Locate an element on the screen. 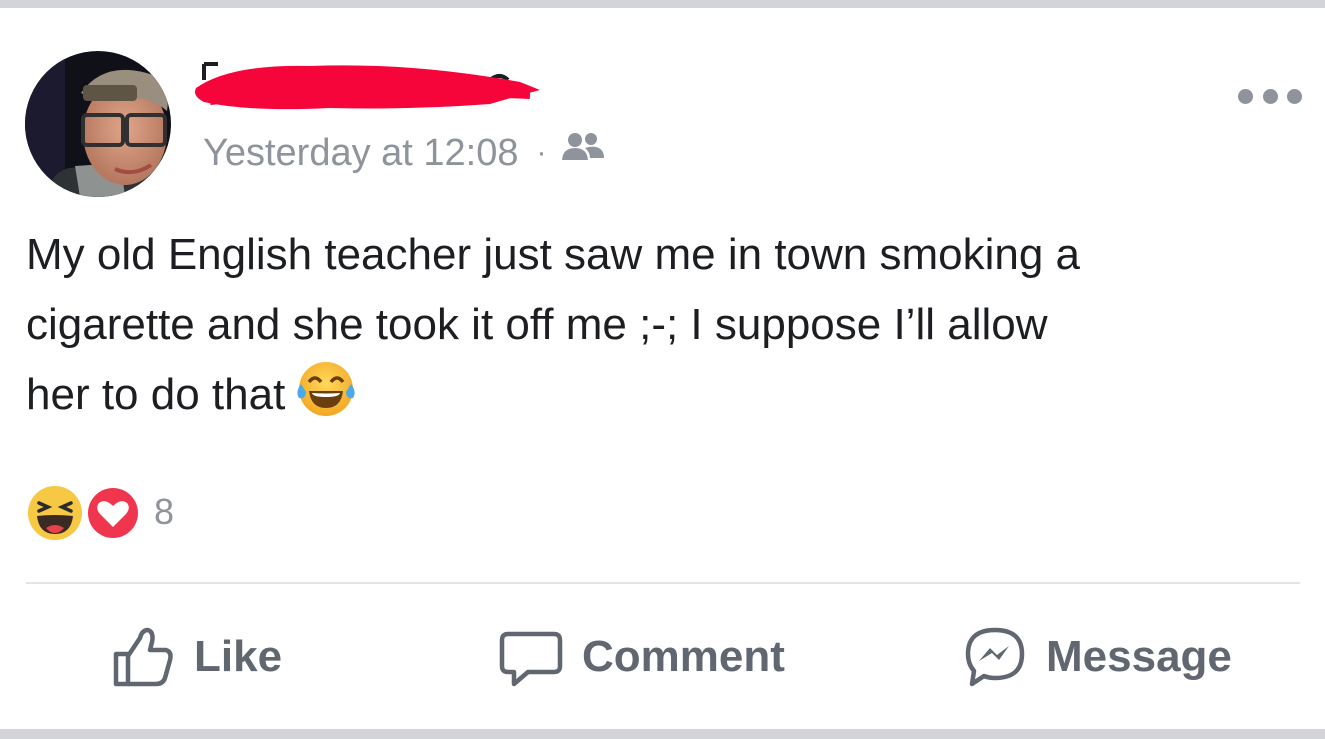 The width and height of the screenshot is (1325, 739). divider is located at coordinates (663, 583).